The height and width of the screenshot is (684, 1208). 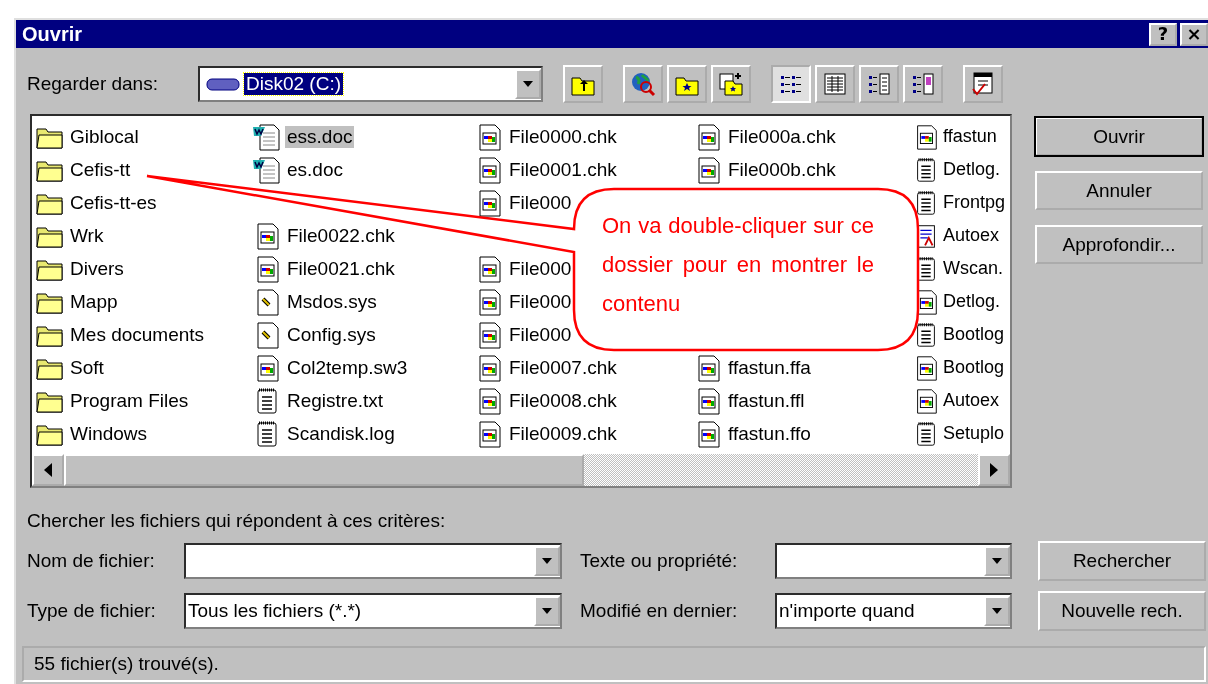 I want to click on file-item: File0001.chk, so click(x=563, y=169).